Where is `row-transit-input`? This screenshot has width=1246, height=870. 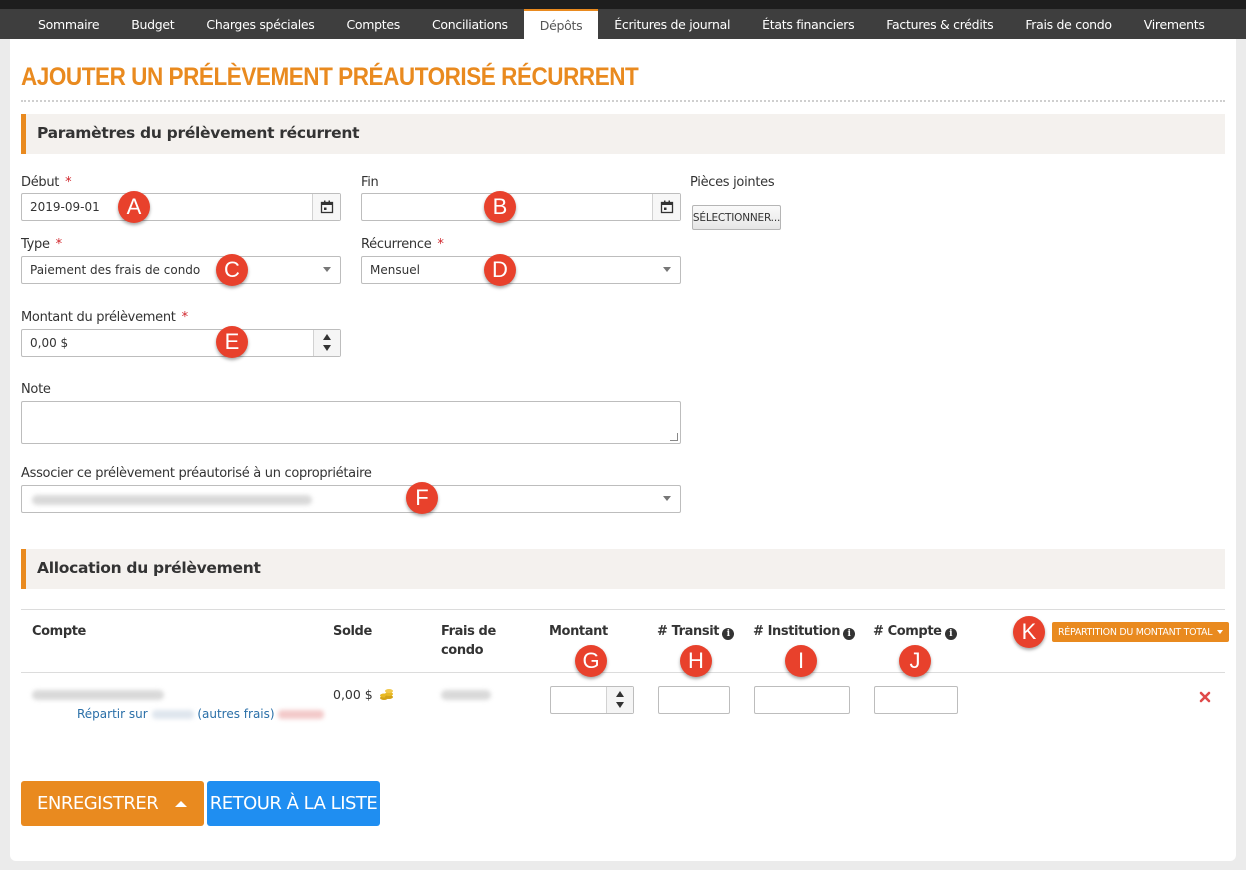 row-transit-input is located at coordinates (694, 700).